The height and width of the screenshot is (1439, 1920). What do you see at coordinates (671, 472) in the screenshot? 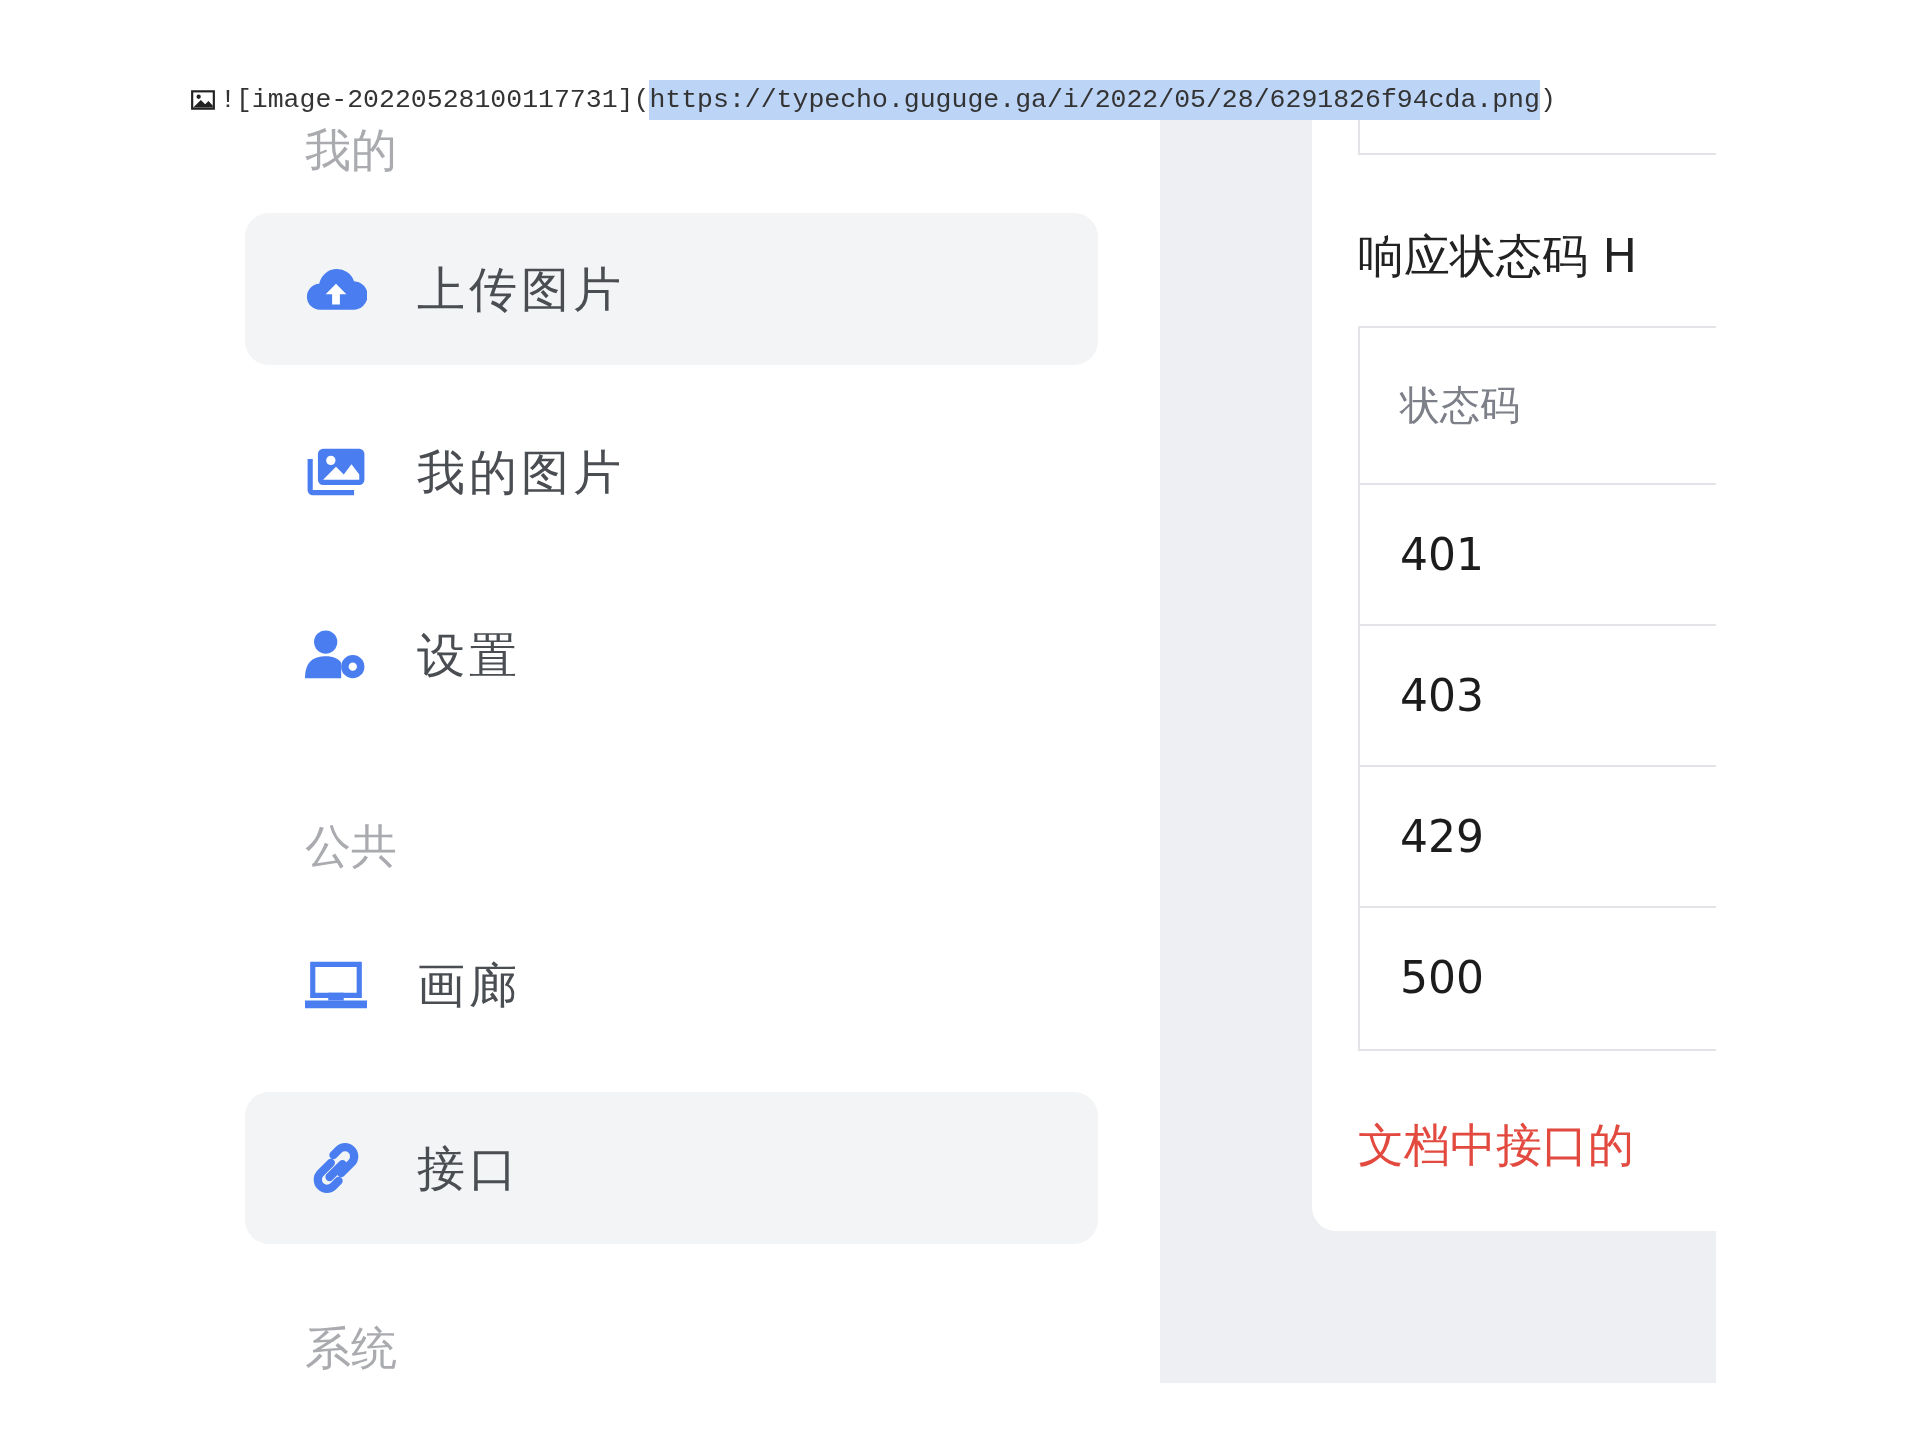
I see `sidebar-item: 我的图片` at bounding box center [671, 472].